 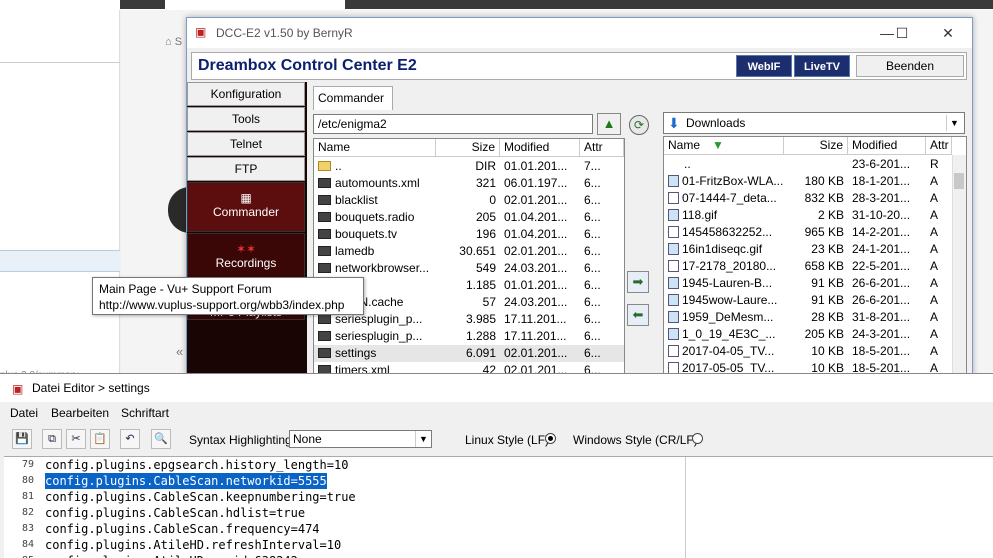 I want to click on maximize-icon: ☐, so click(x=902, y=33).